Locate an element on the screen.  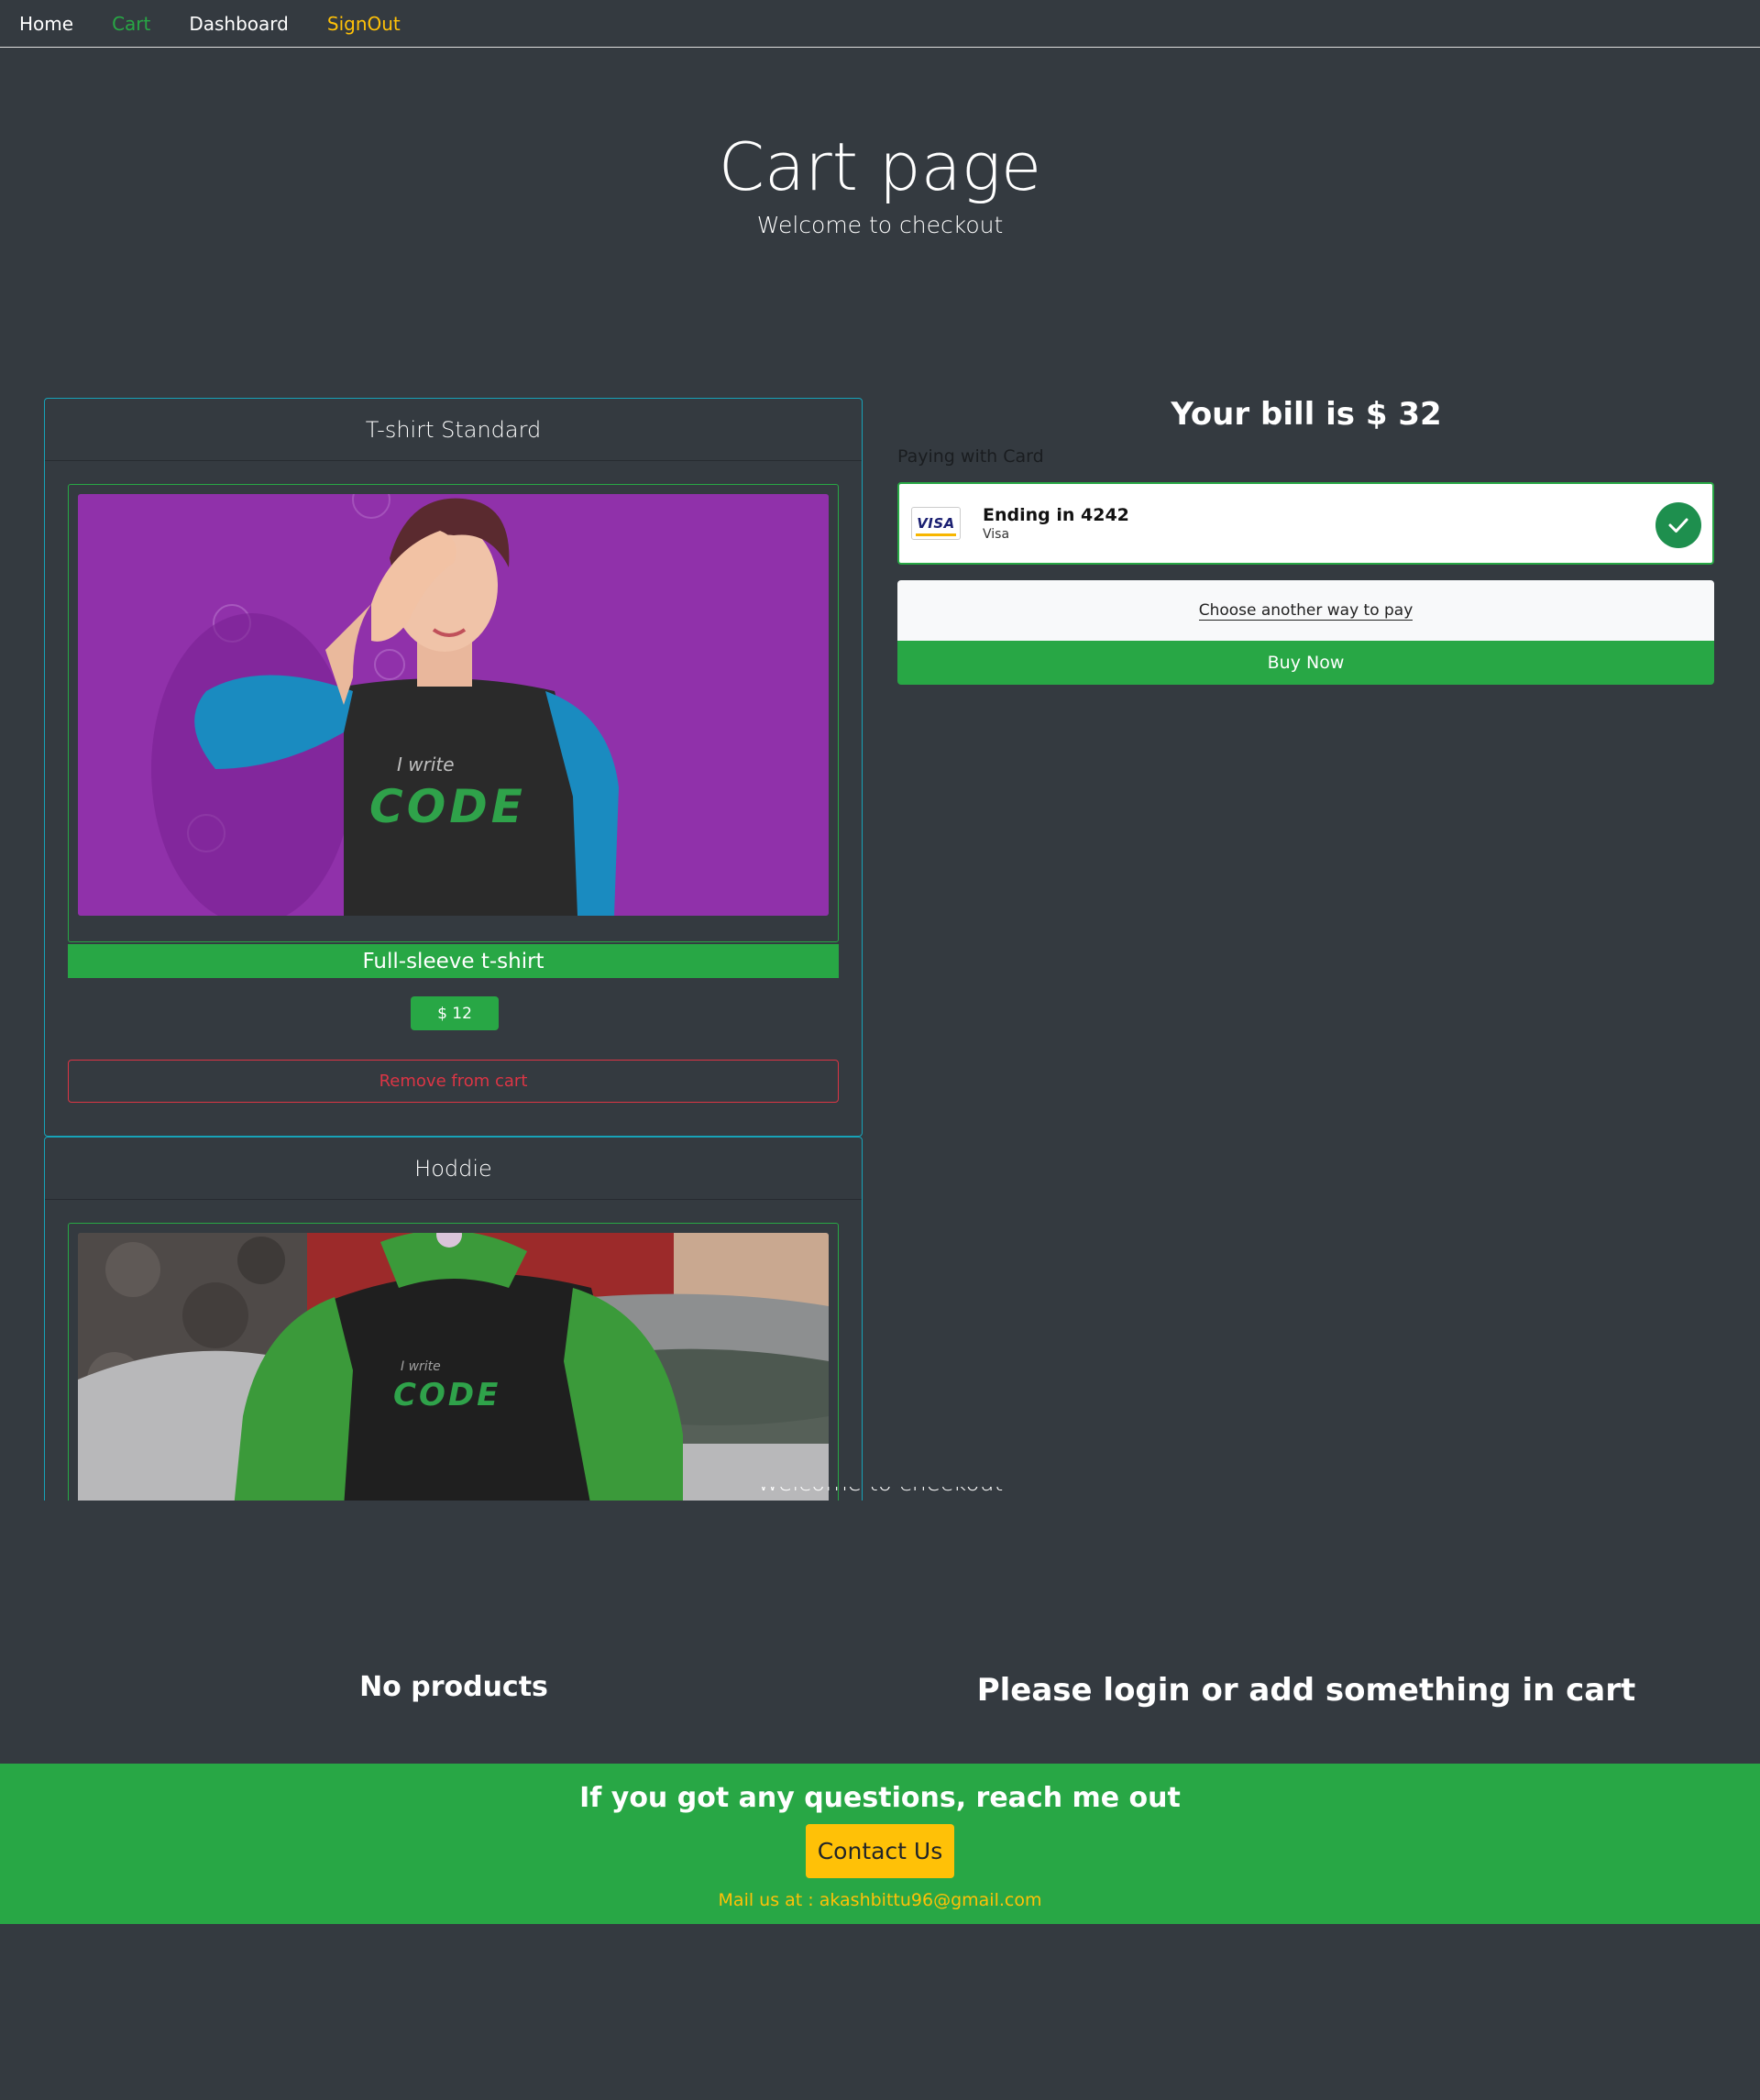
product-card-header: T-shirt Standard is located at coordinates (453, 430).